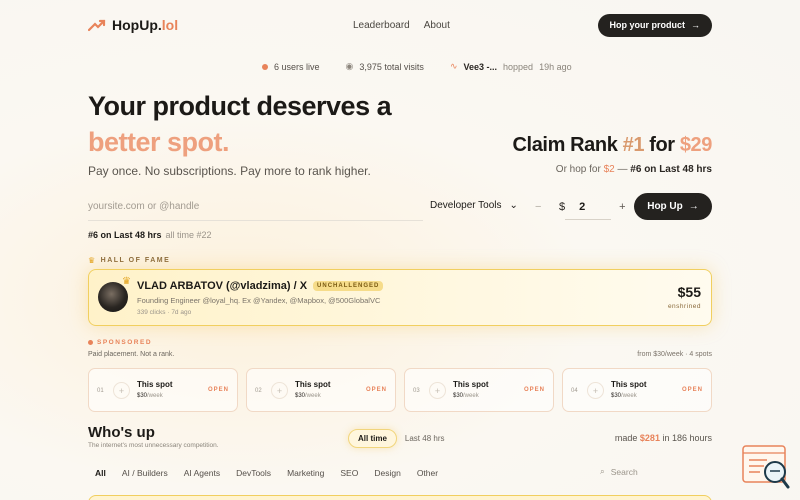 Image resolution: width=800 pixels, height=500 pixels. Describe the element at coordinates (574, 391) in the screenshot. I see `spot-index: 04` at that location.